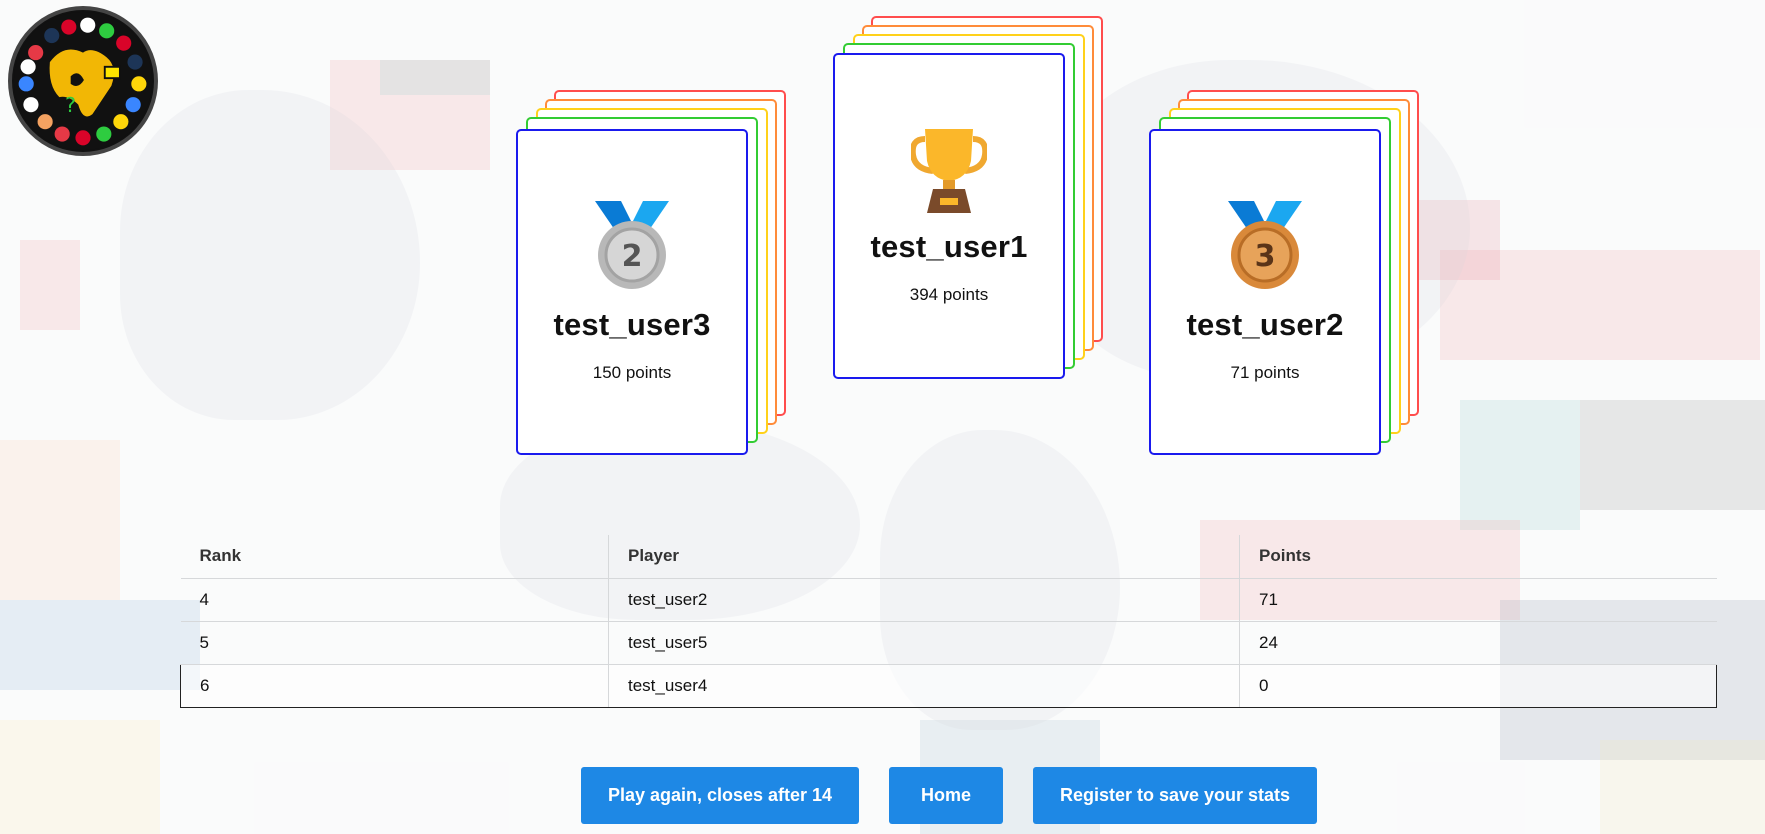  I want to click on column-header-points: Points, so click(1478, 557).